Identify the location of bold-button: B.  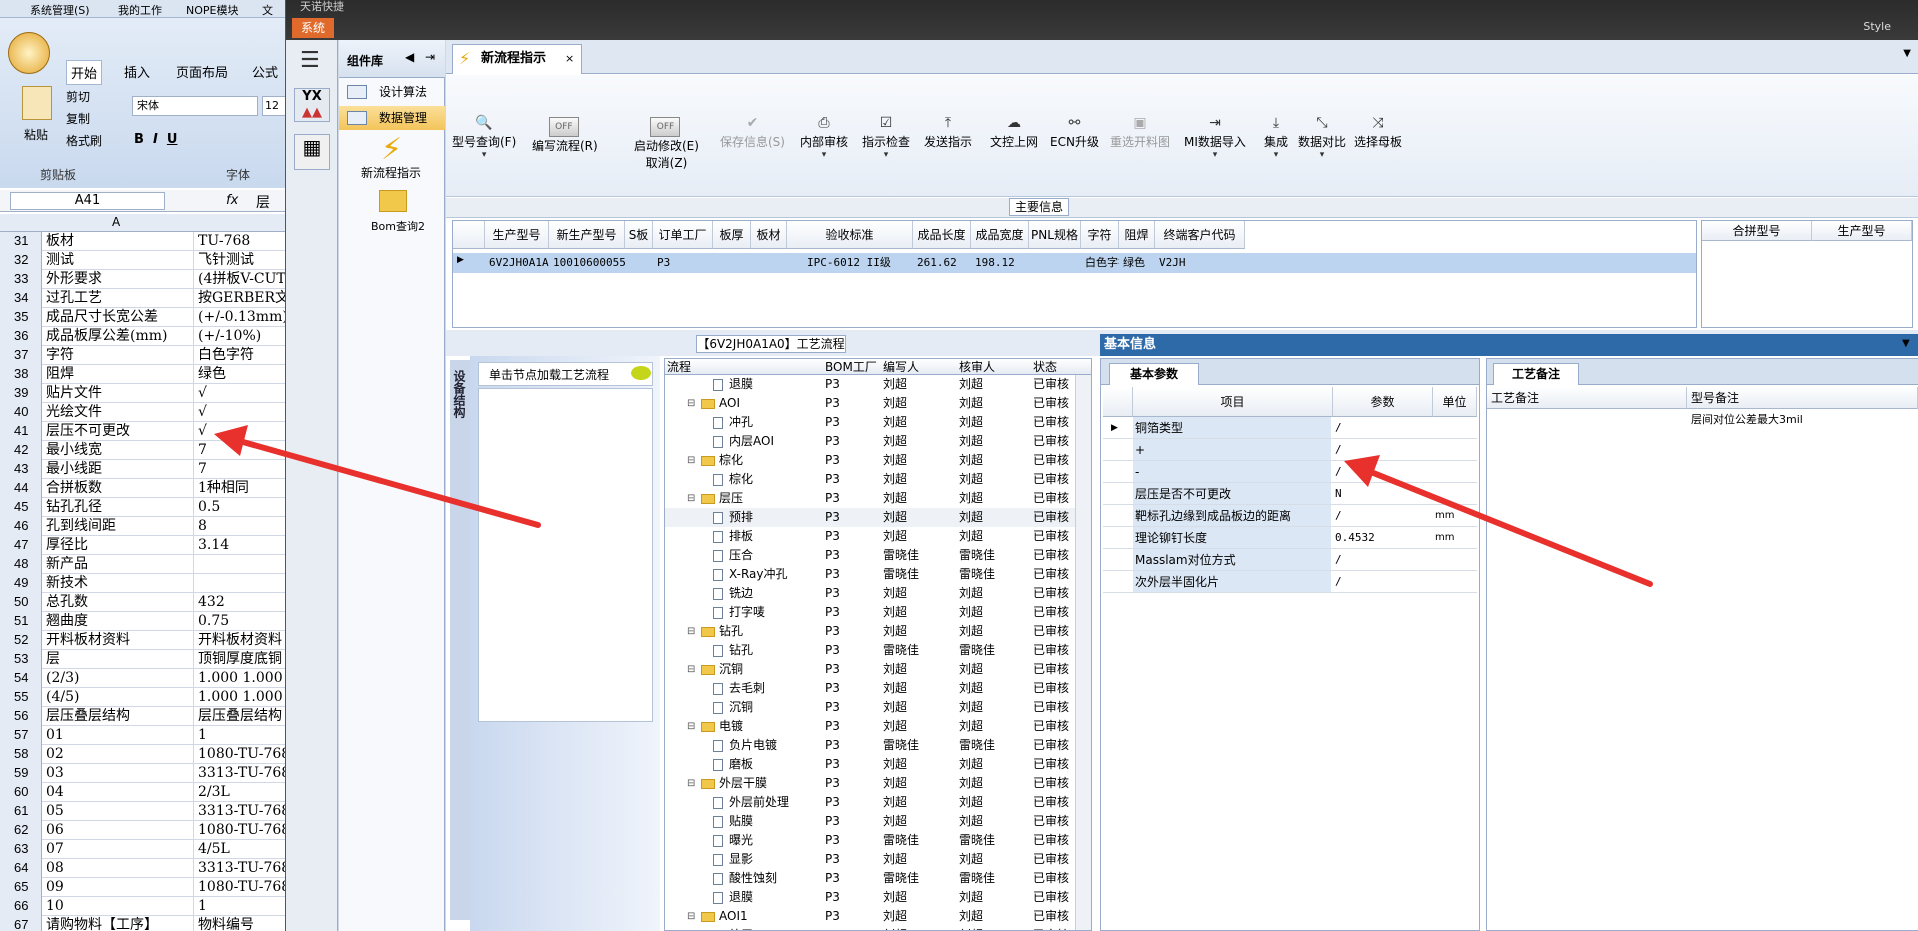
(139, 139).